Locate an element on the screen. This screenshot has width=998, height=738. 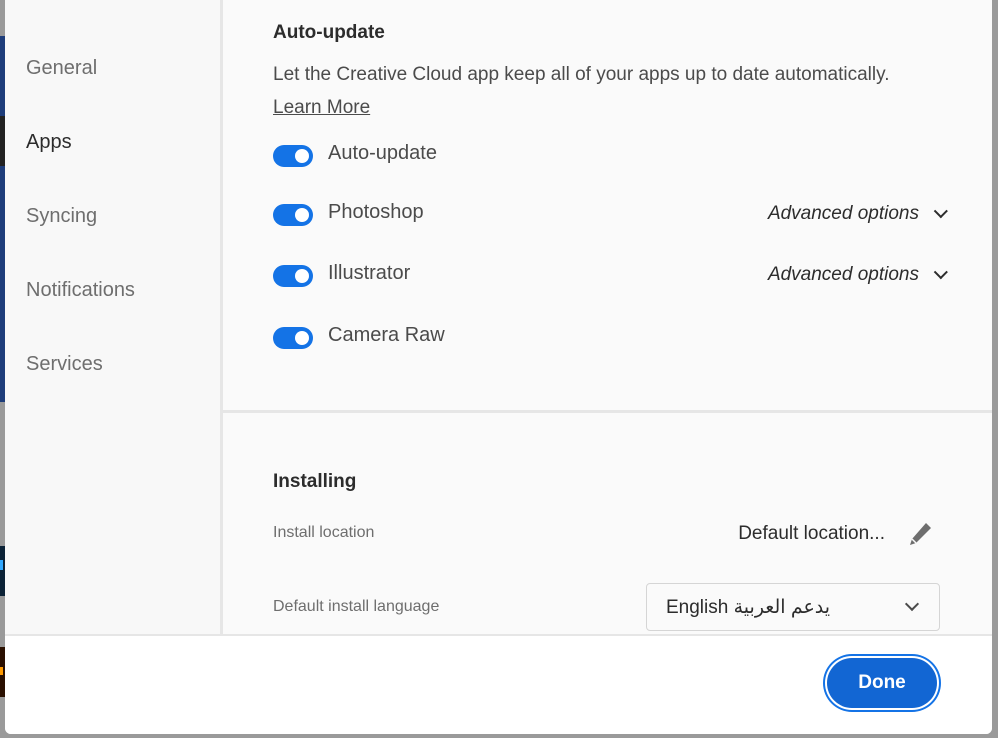
photoshop-advanced-options: Advanced options is located at coordinates (857, 214).